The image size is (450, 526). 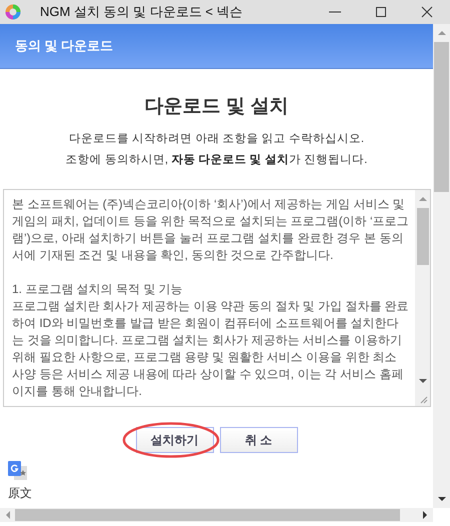 I want to click on section-title: 1. 프로그램 설치의 목적 및 기능, so click(x=98, y=289).